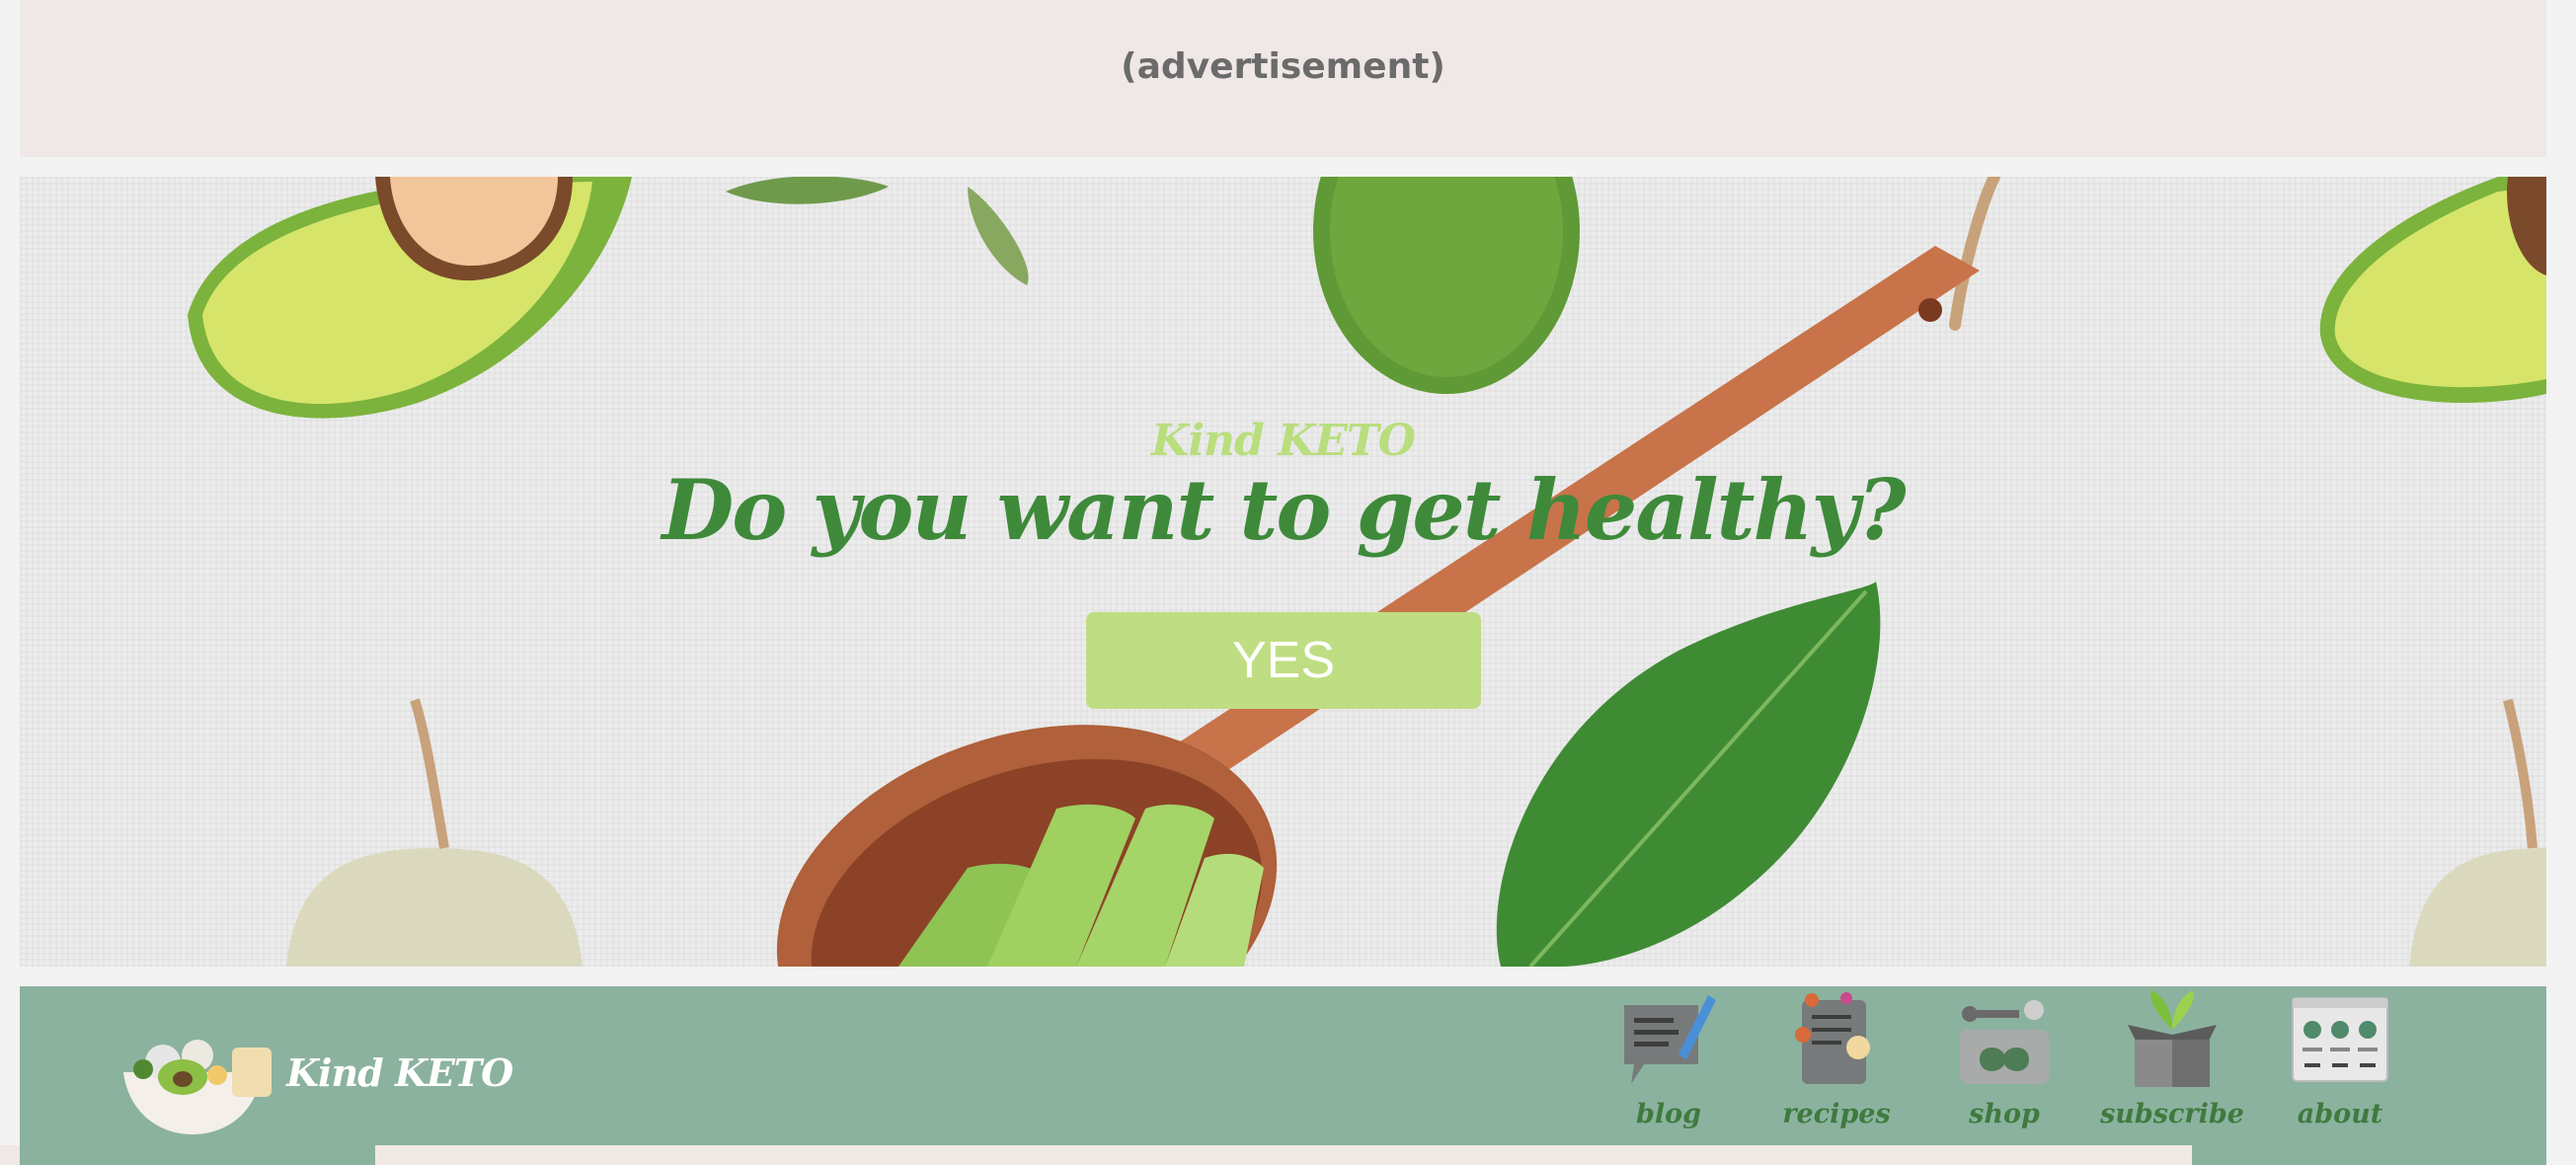 This screenshot has width=2576, height=1165. I want to click on page-edge, so click(10, 1155).